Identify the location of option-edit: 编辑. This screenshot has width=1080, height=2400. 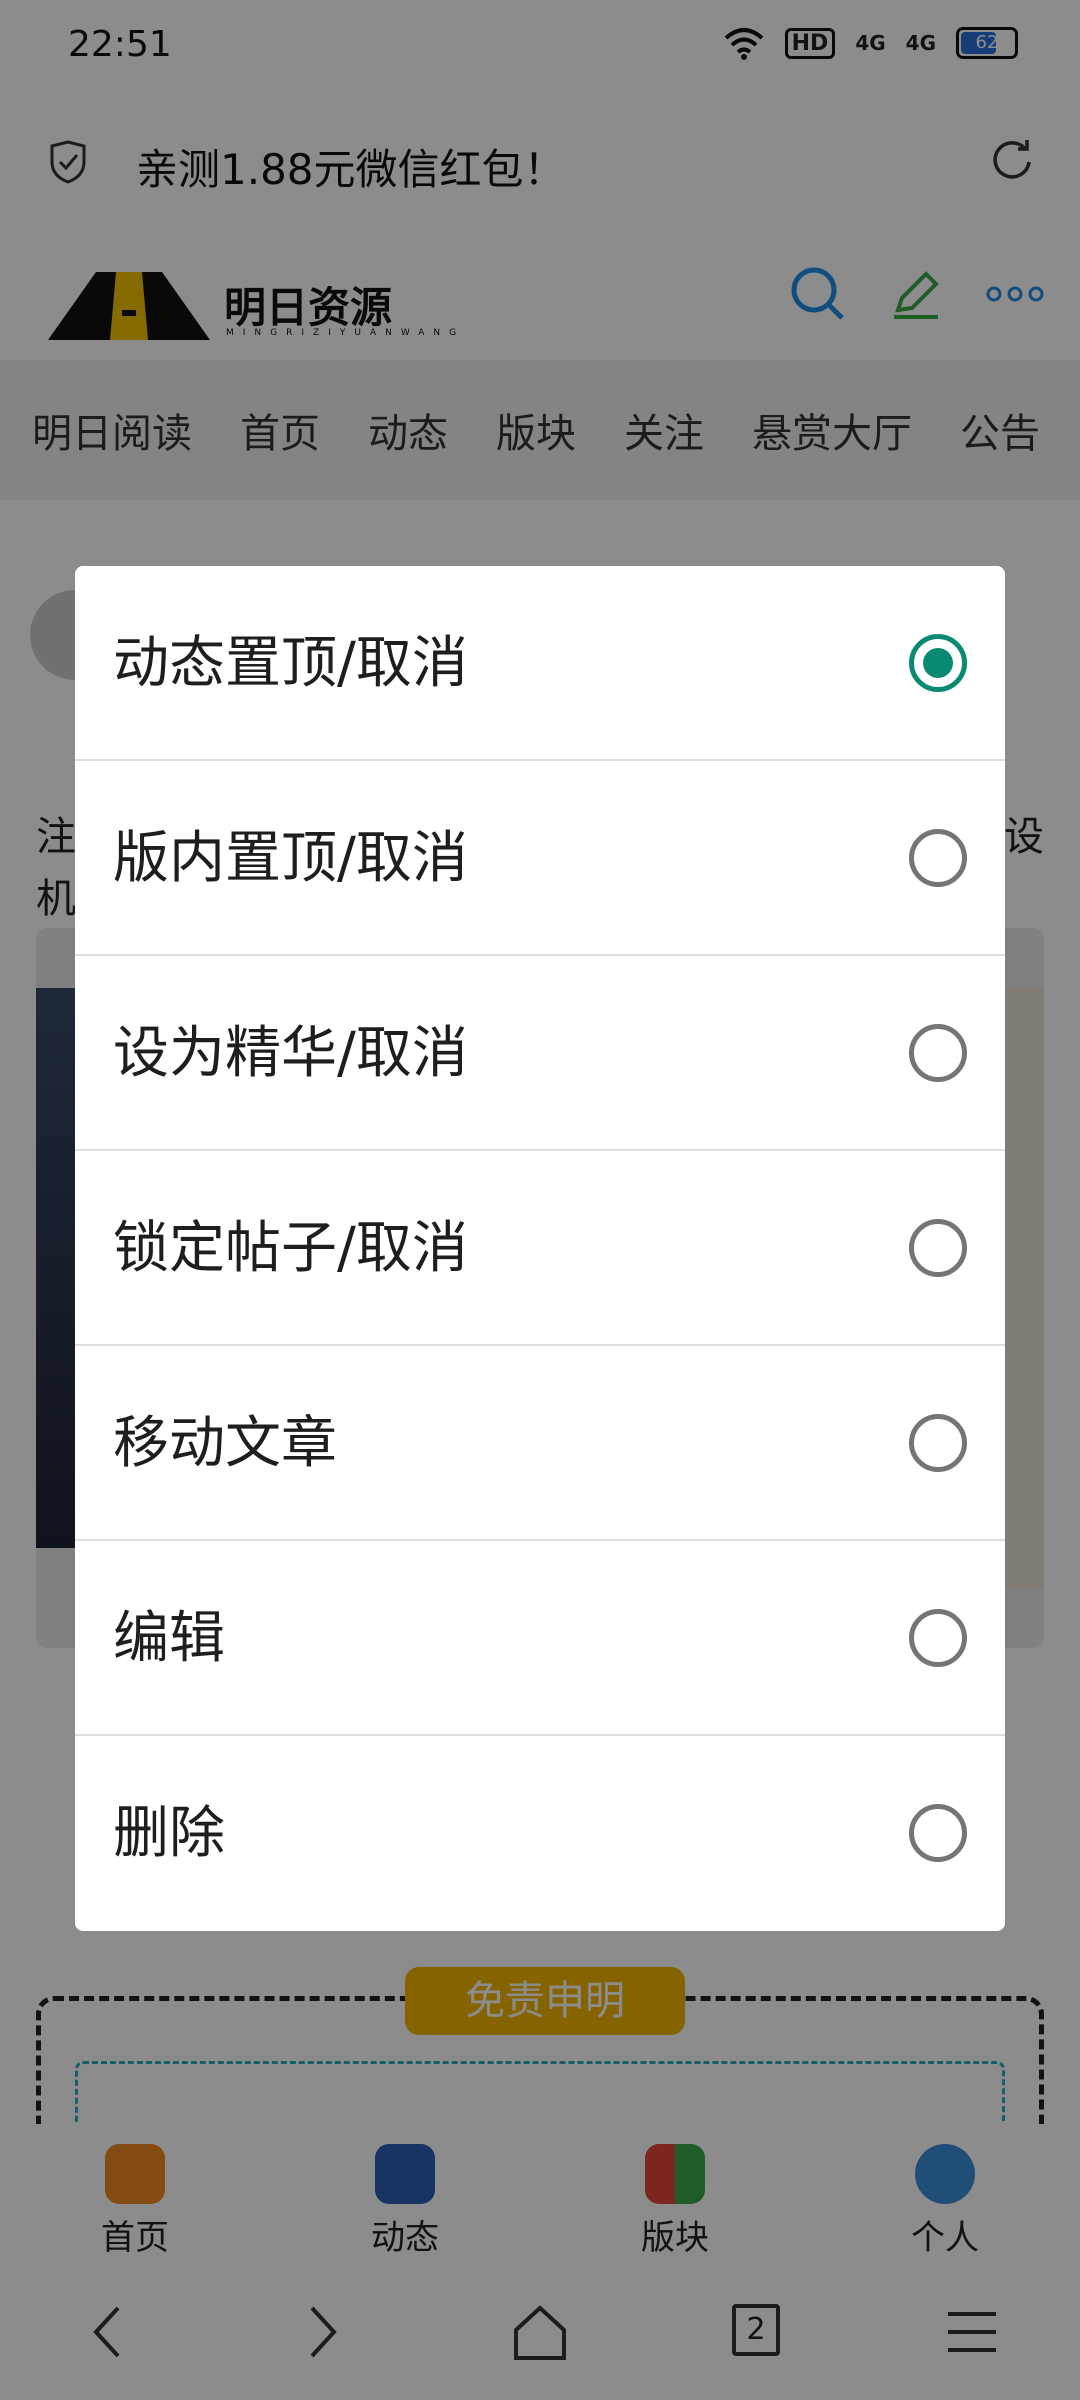
(540, 1638).